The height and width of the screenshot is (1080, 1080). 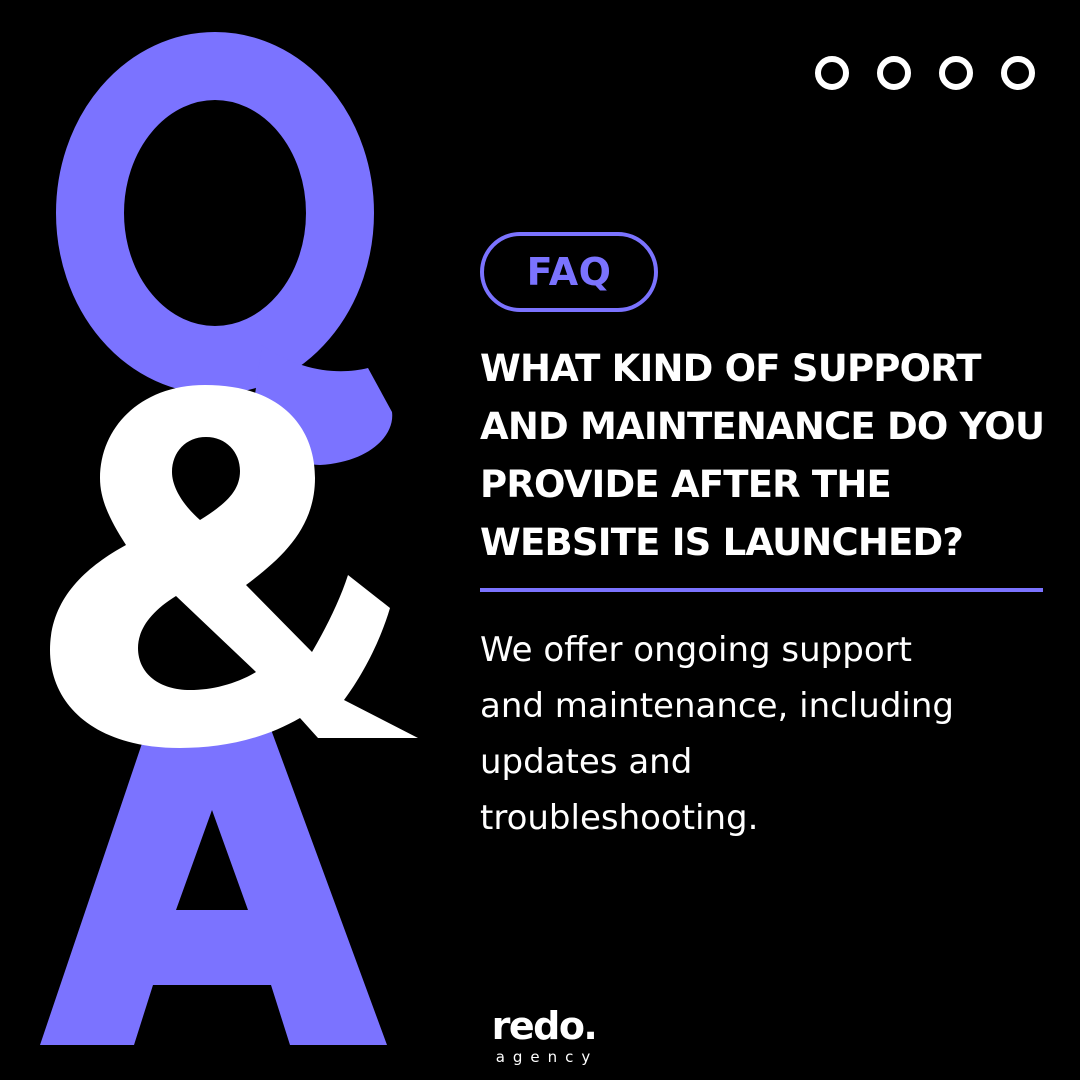 I want to click on question-line: WHAT KIND OF SUPPORT, so click(x=731, y=368).